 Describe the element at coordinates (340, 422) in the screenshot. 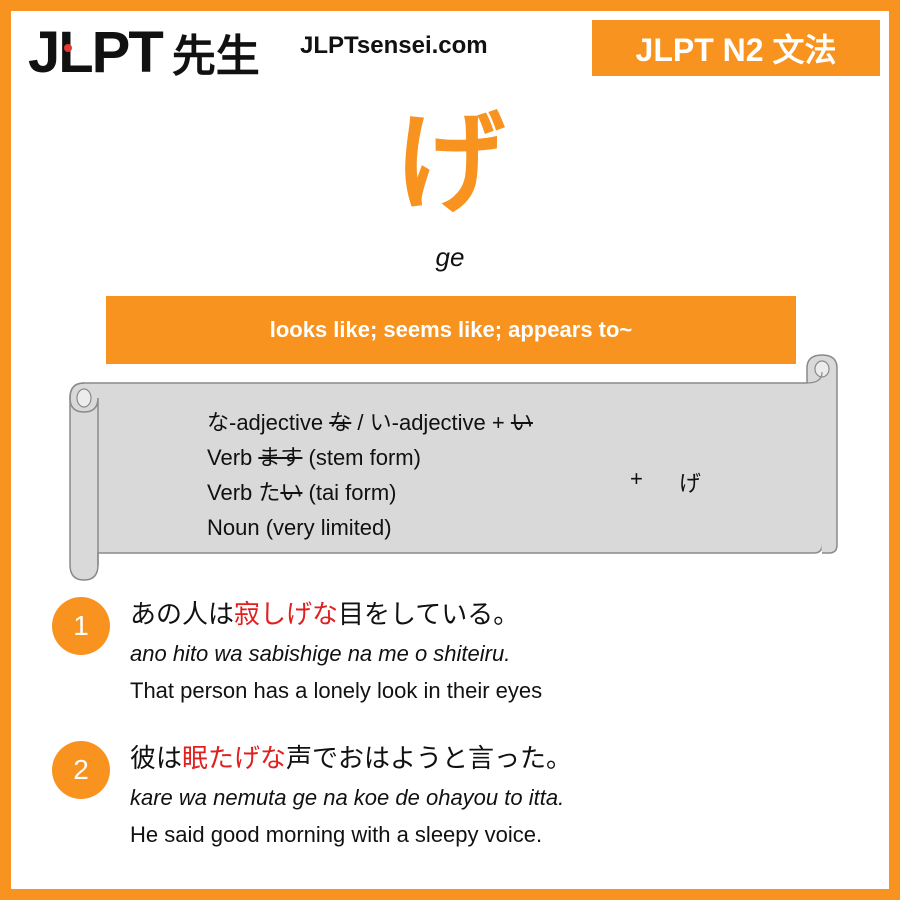

I see `struck-kana: な` at that location.